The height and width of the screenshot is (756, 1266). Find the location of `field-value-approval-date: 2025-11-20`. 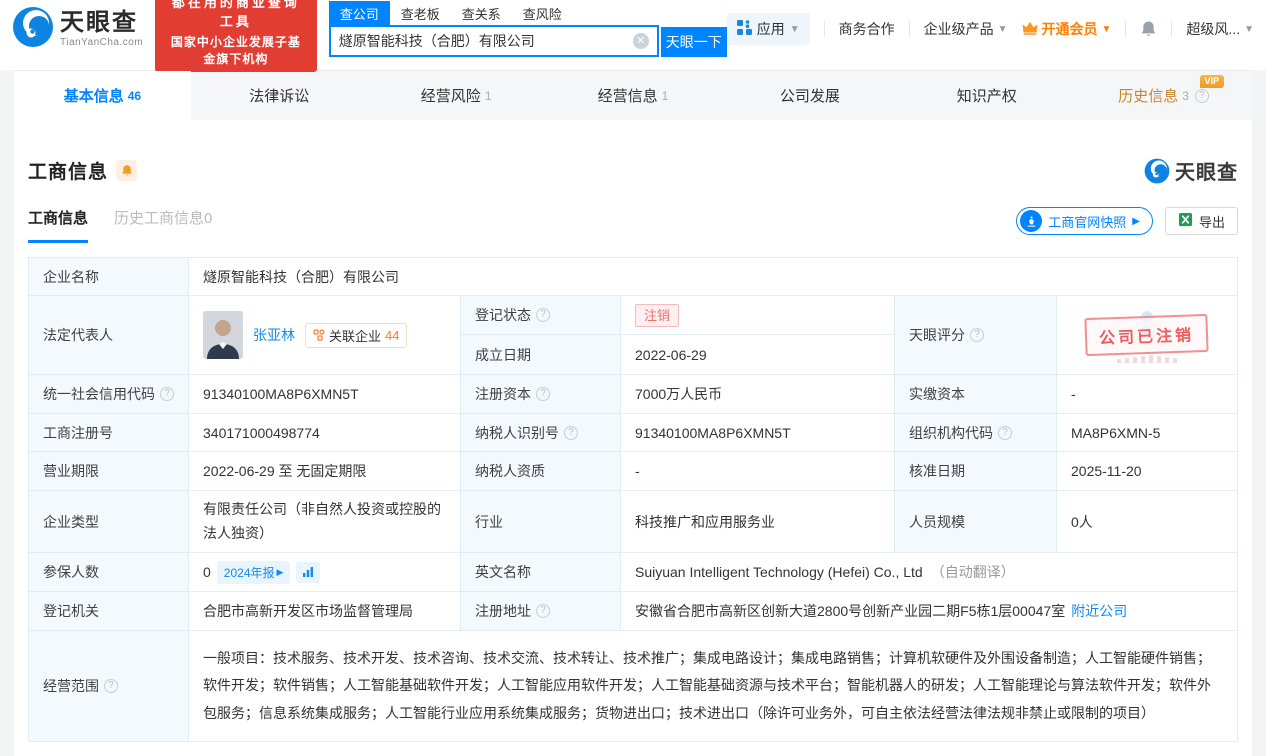

field-value-approval-date: 2025-11-20 is located at coordinates (1147, 471).